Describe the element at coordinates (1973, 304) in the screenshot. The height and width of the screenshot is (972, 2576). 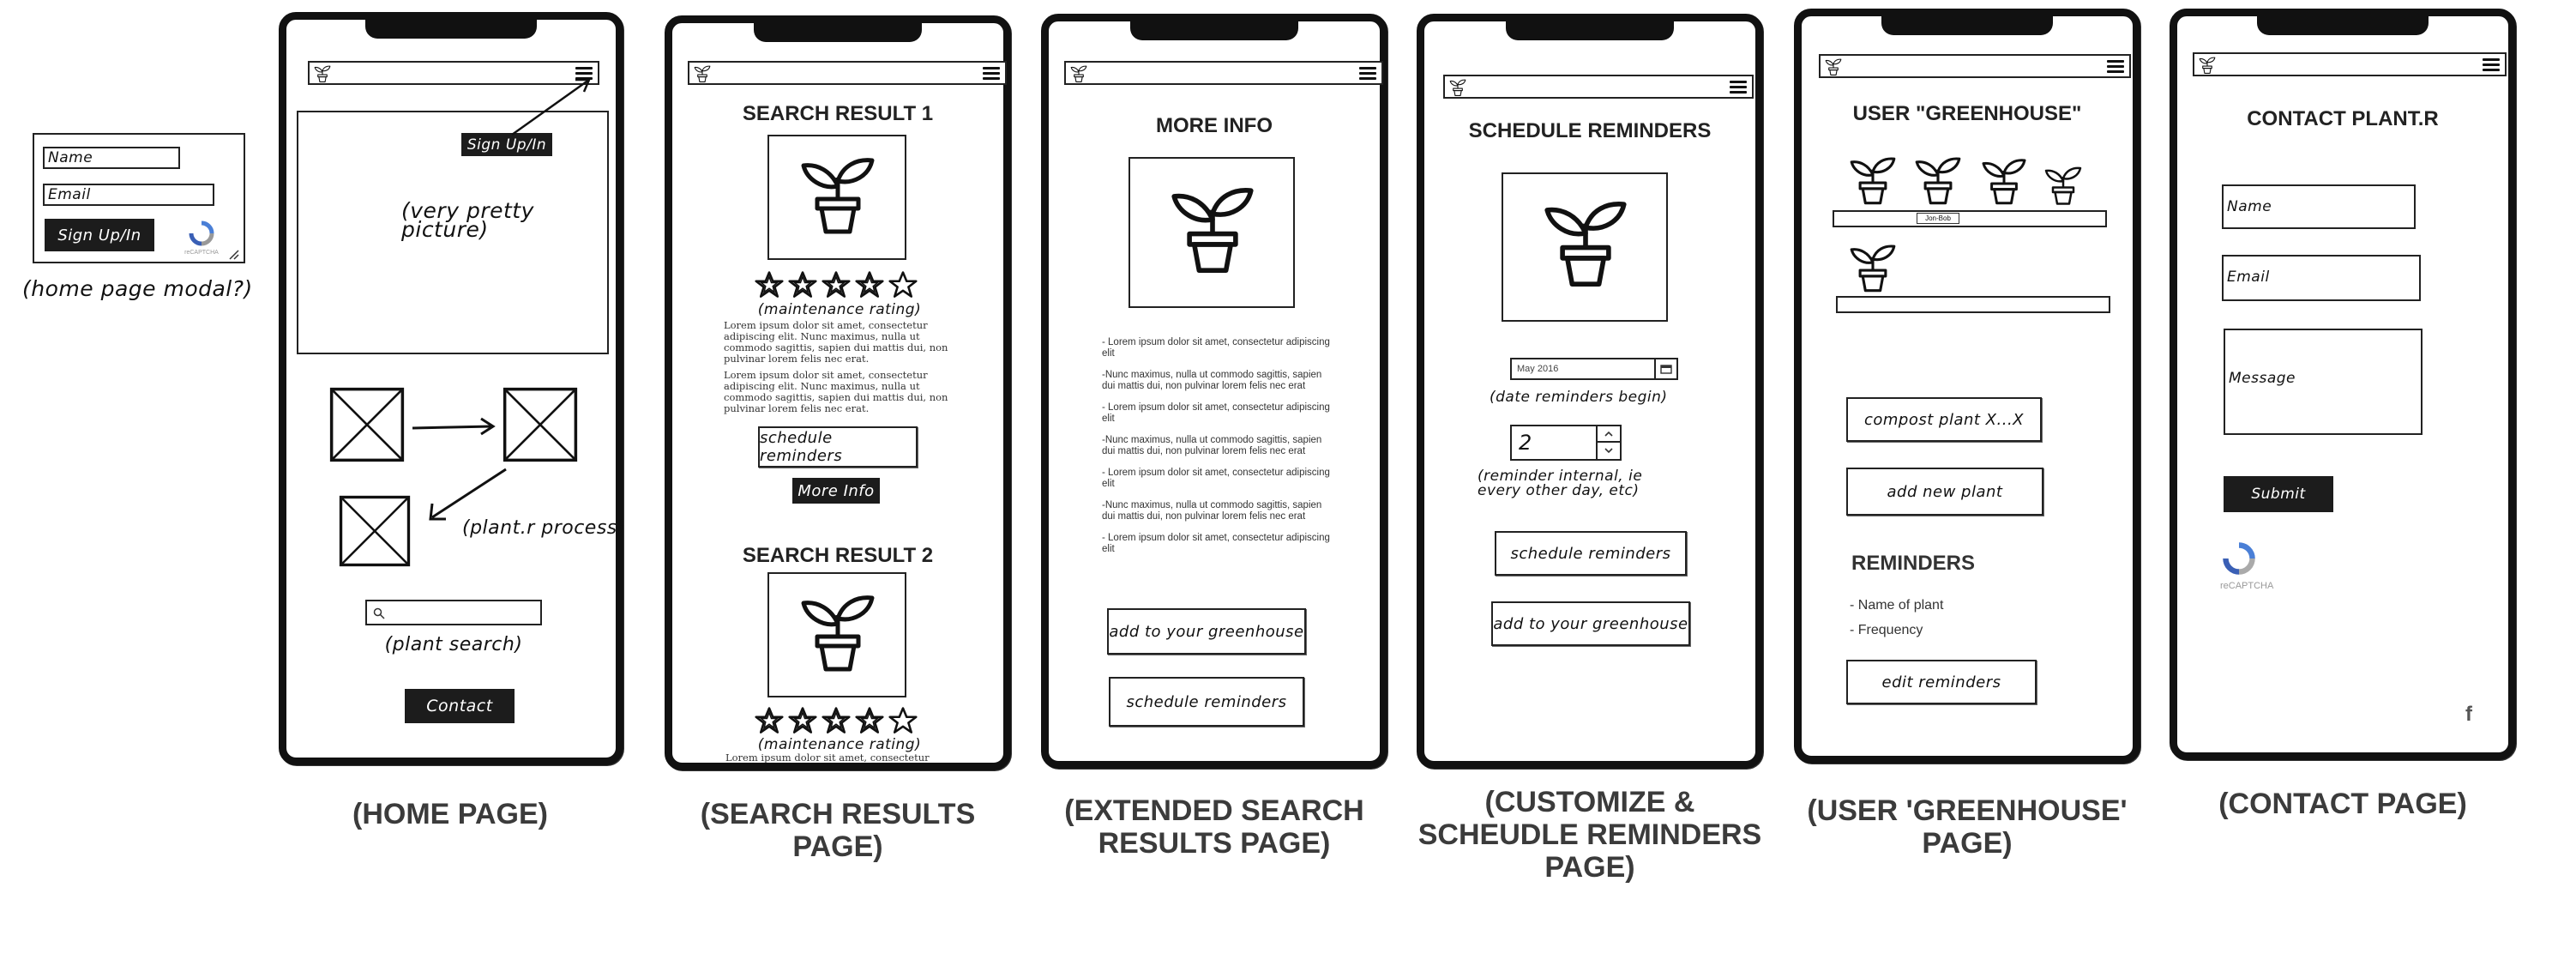
I see `greenhouse-shelf` at that location.